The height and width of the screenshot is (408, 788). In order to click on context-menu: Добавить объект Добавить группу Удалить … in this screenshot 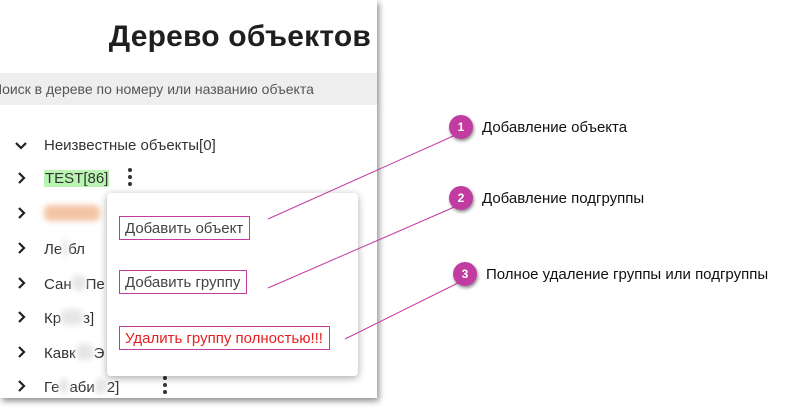, I will do `click(232, 284)`.